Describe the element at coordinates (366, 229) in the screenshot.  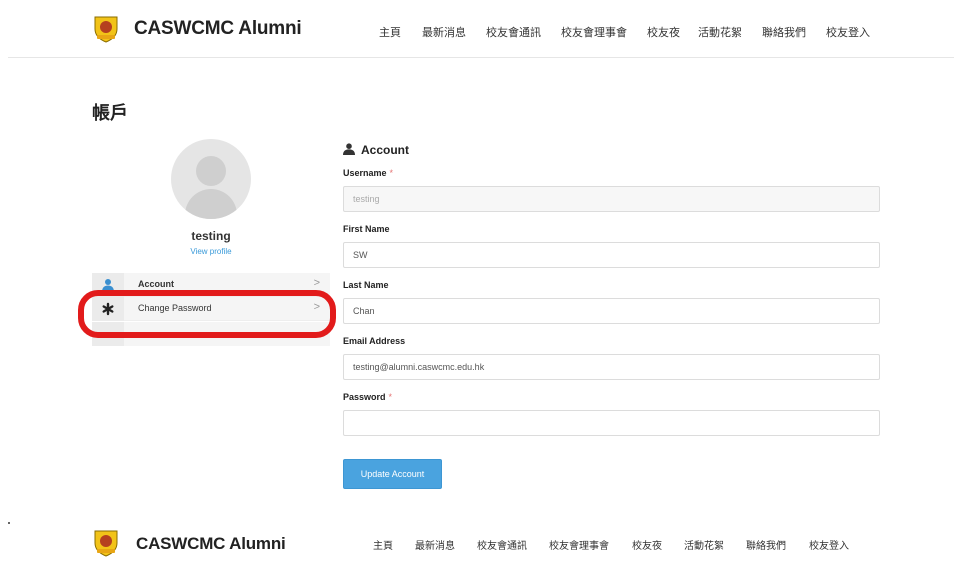
I see `first-name-label: First Name` at that location.